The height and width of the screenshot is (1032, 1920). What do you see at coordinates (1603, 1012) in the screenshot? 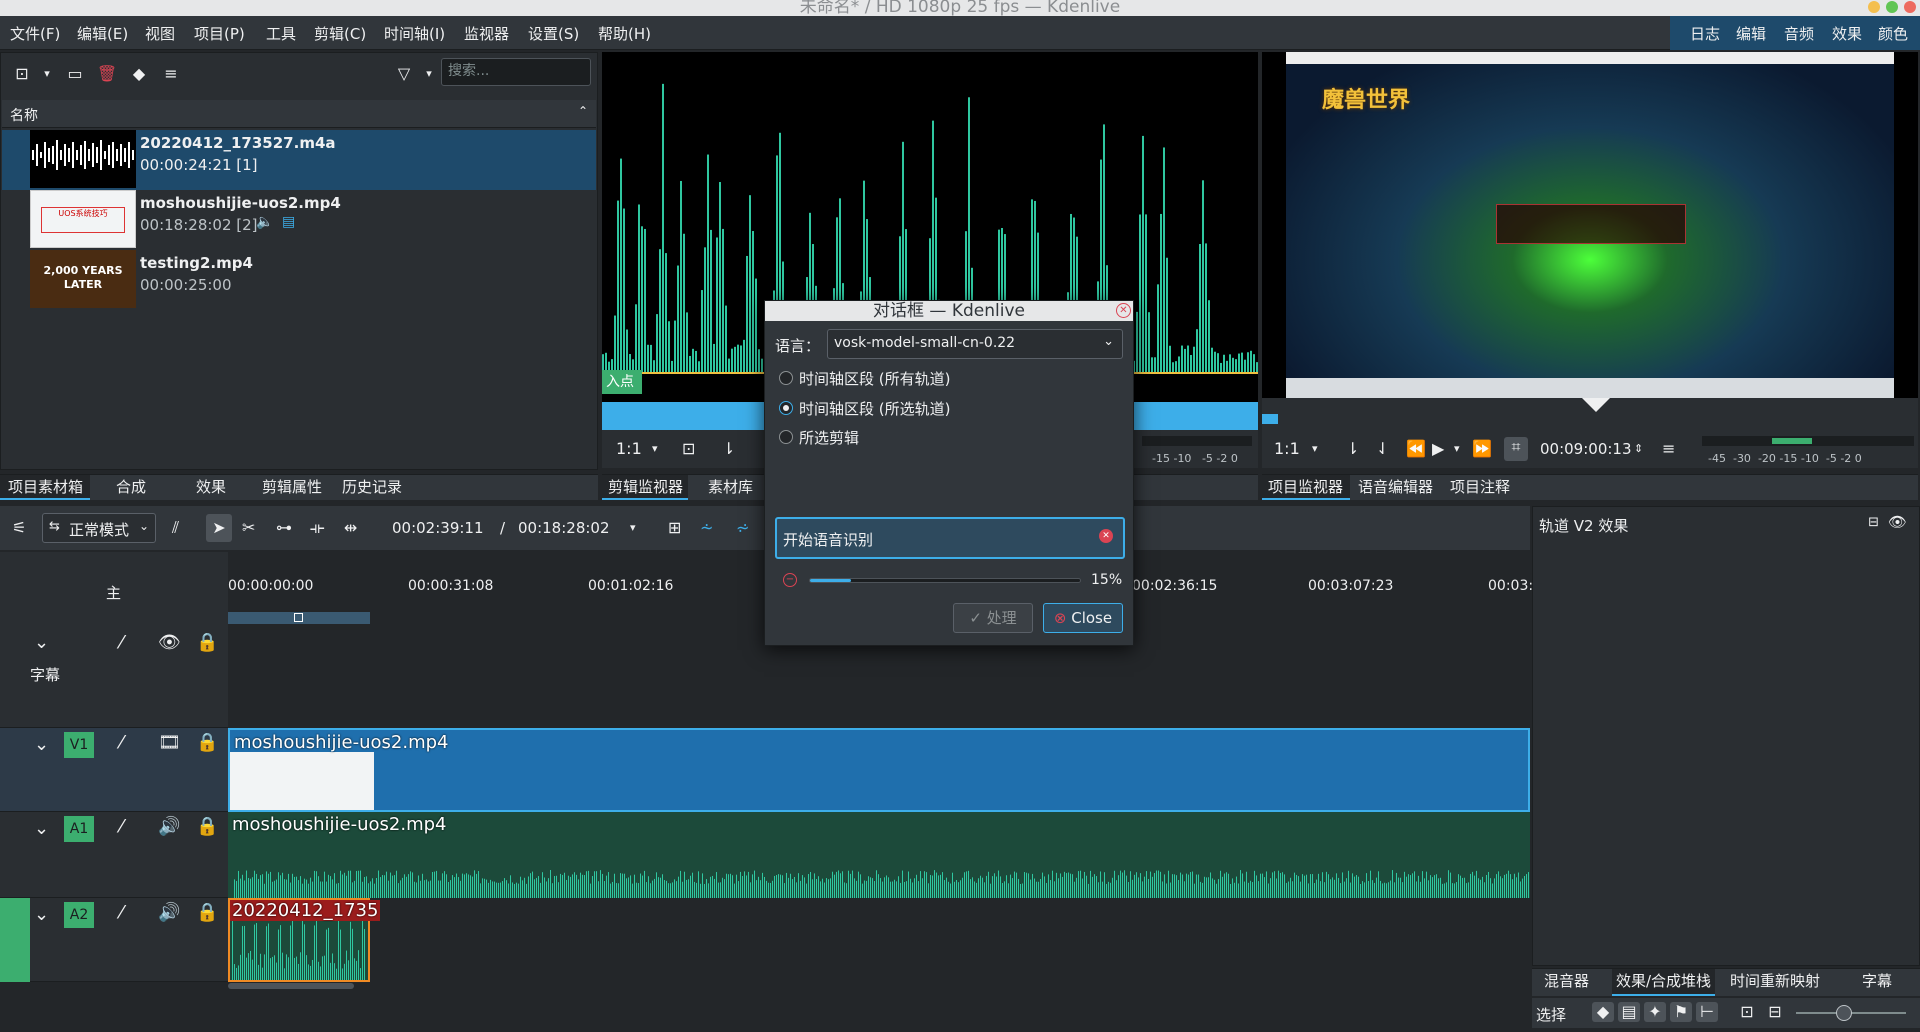
I see `tag-filter-icon: ◆` at bounding box center [1603, 1012].